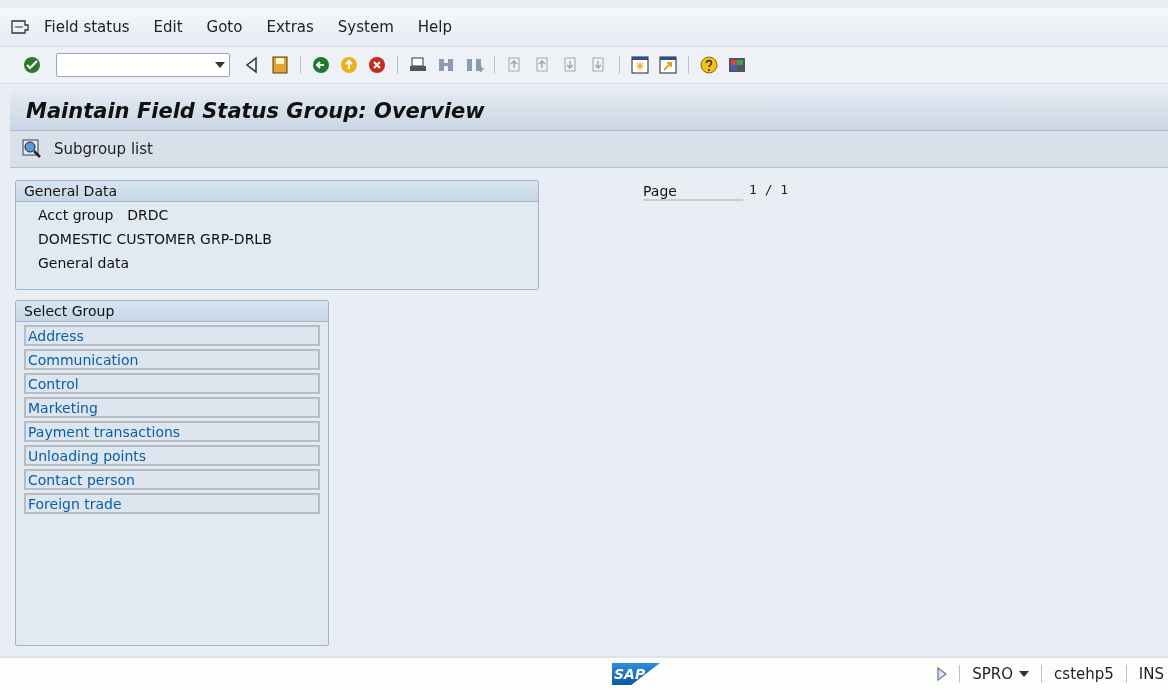 The image size is (1168, 690). What do you see at coordinates (321, 65) in the screenshot?
I see `back-icon` at bounding box center [321, 65].